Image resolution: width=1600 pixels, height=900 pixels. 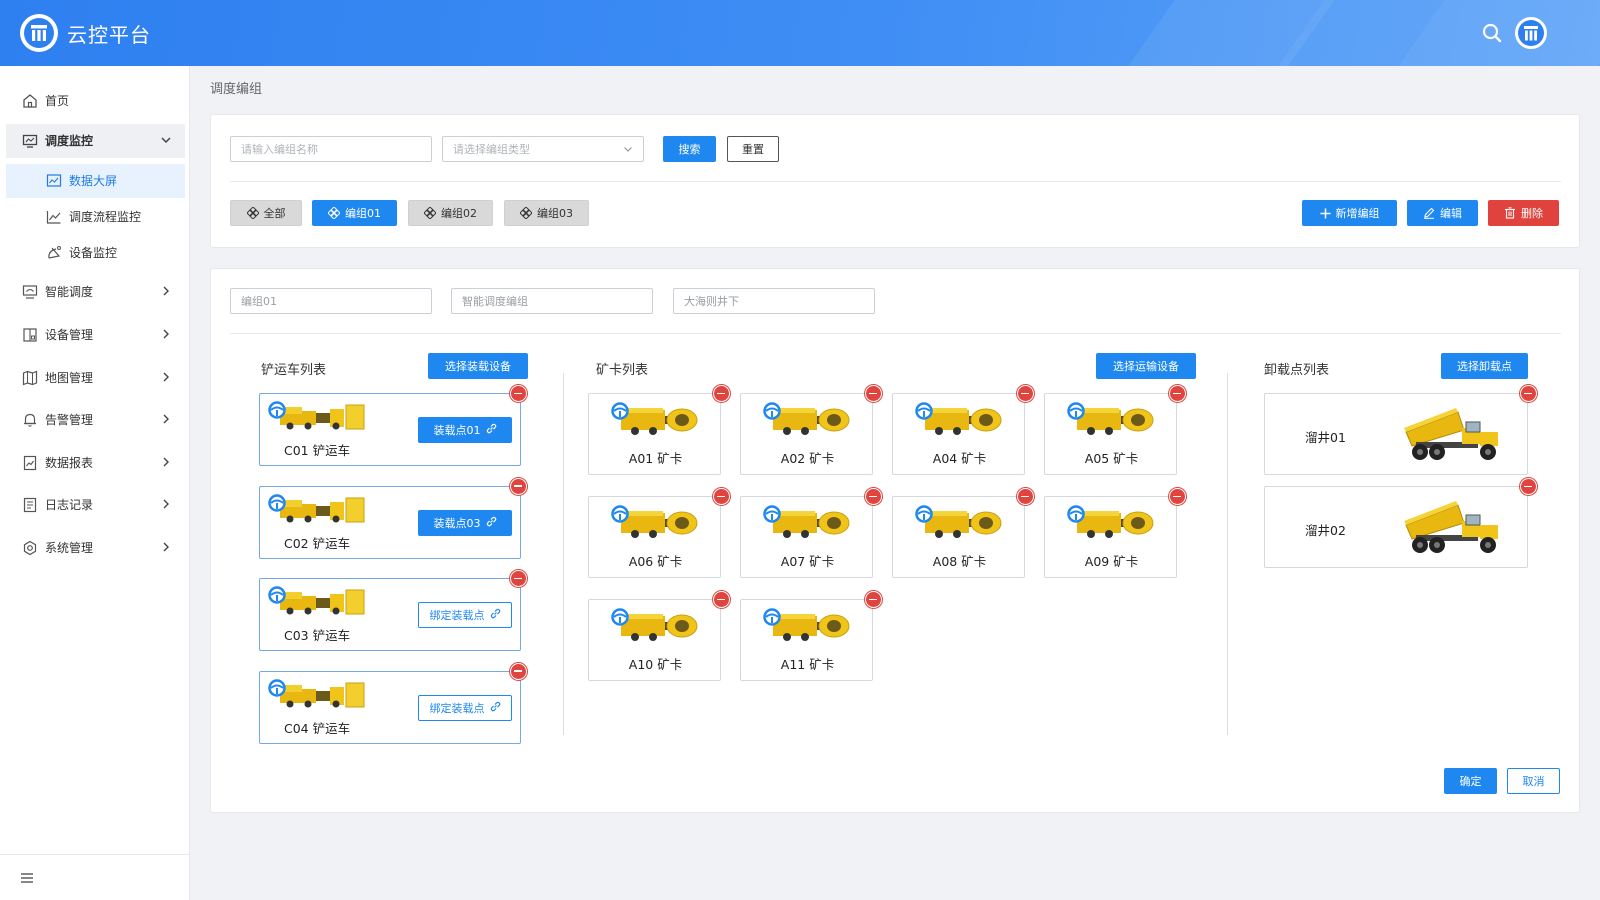 What do you see at coordinates (1533, 781) in the screenshot?
I see `cancel-button: 取消` at bounding box center [1533, 781].